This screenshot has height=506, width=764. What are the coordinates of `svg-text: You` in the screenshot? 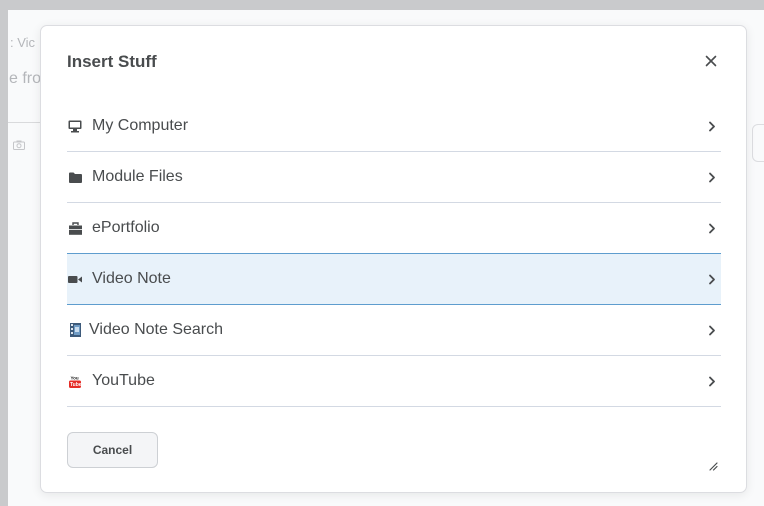 It's located at (75, 377).